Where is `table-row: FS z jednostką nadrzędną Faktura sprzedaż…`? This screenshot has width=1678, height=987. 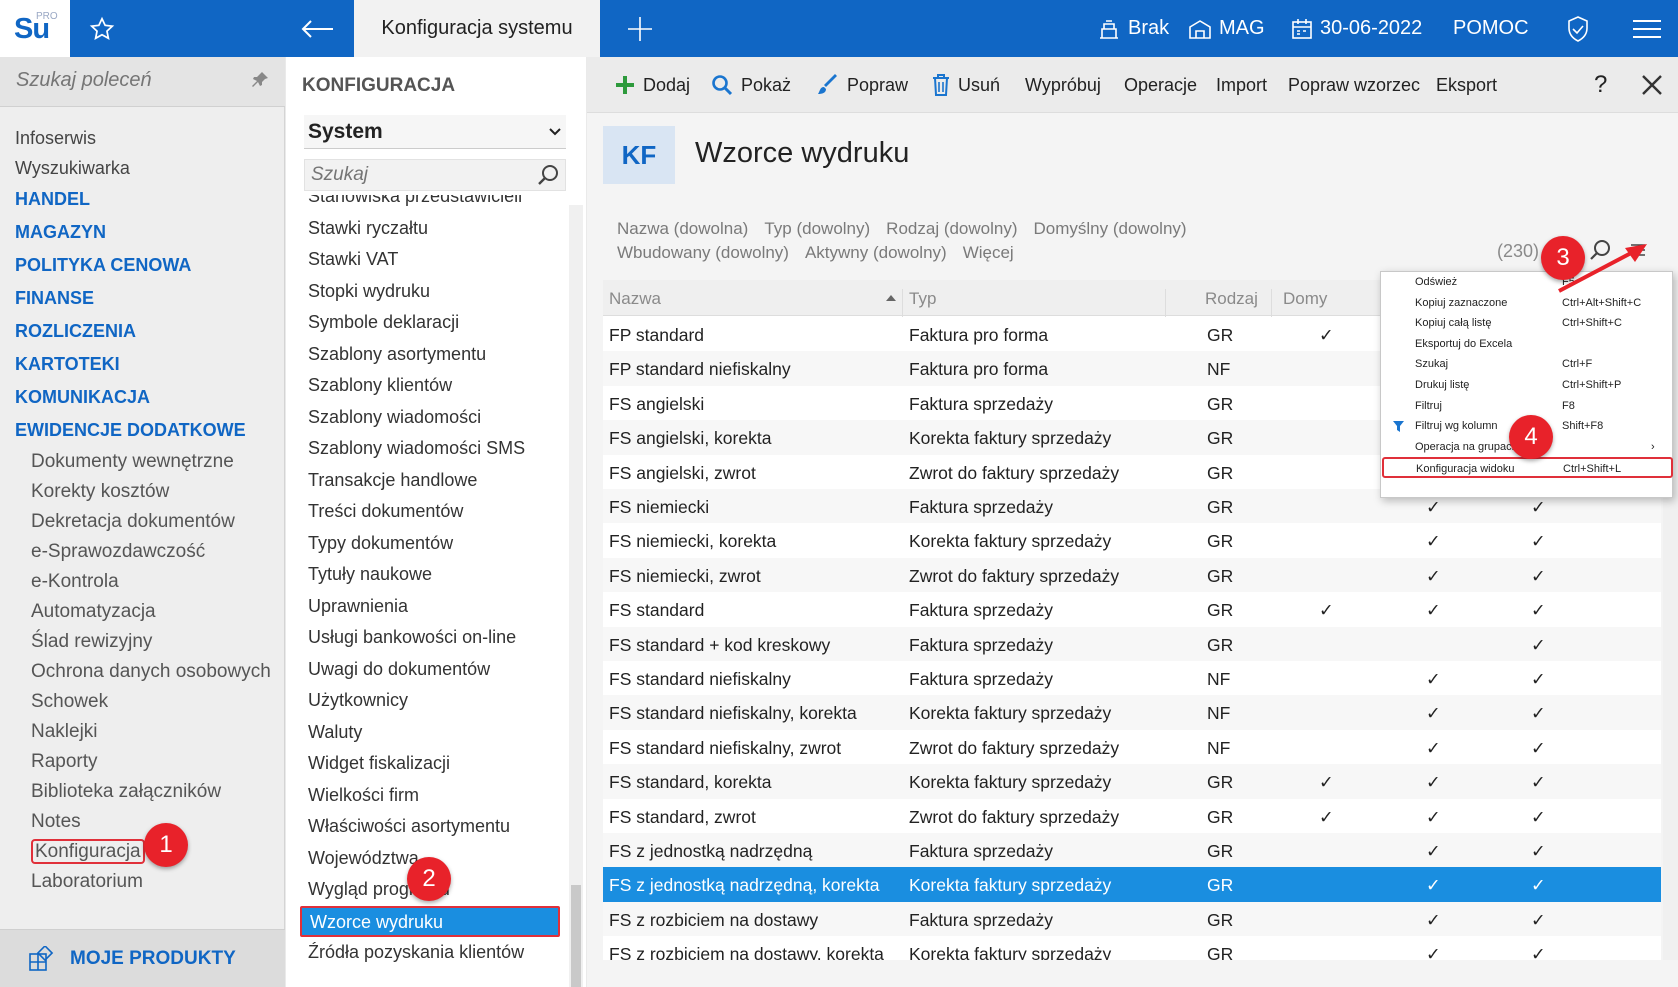
table-row: FS z jednostką nadrzędną Faktura sprzedaż… is located at coordinates (1132, 850).